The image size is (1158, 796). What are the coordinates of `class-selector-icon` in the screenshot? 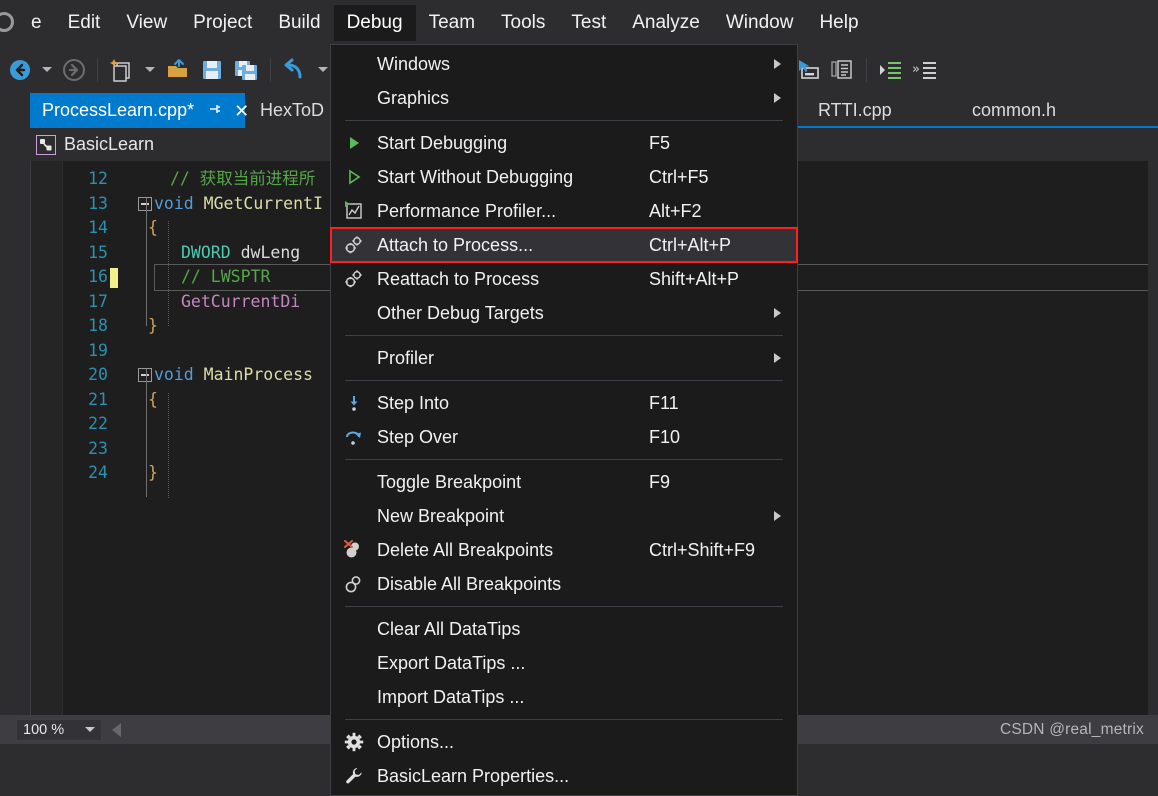 It's located at (46, 144).